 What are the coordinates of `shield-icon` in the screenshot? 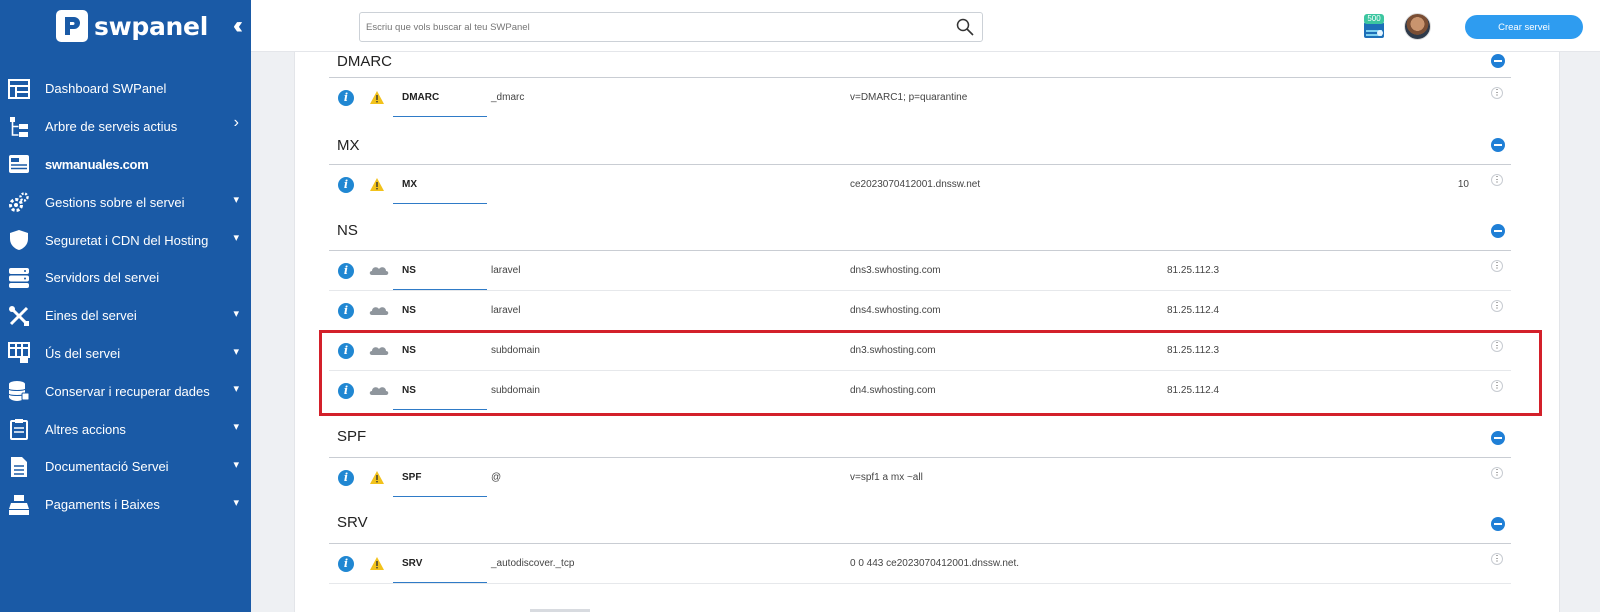 It's located at (19, 240).